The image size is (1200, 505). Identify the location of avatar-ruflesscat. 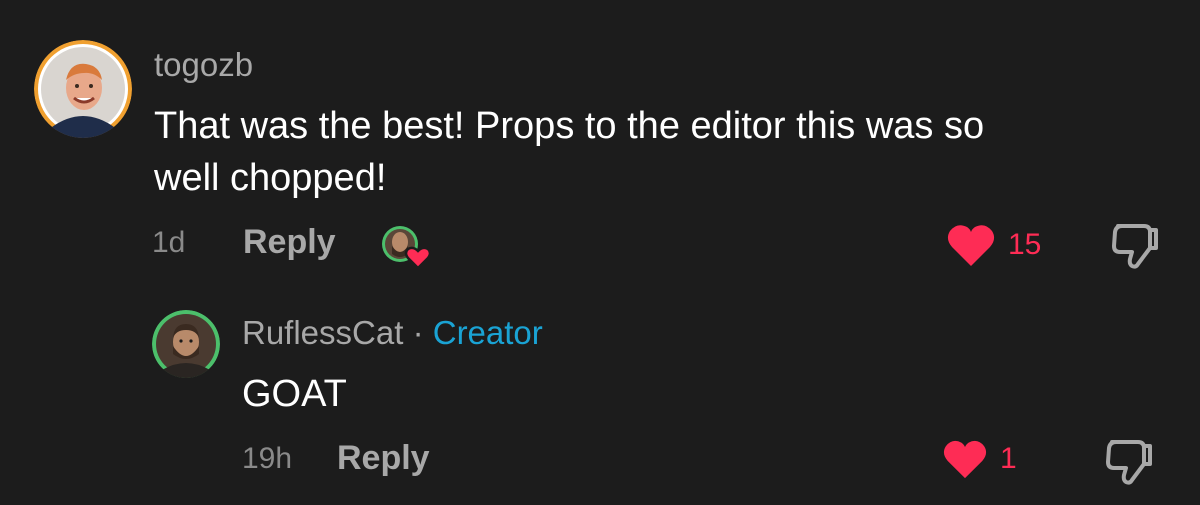
(186, 344).